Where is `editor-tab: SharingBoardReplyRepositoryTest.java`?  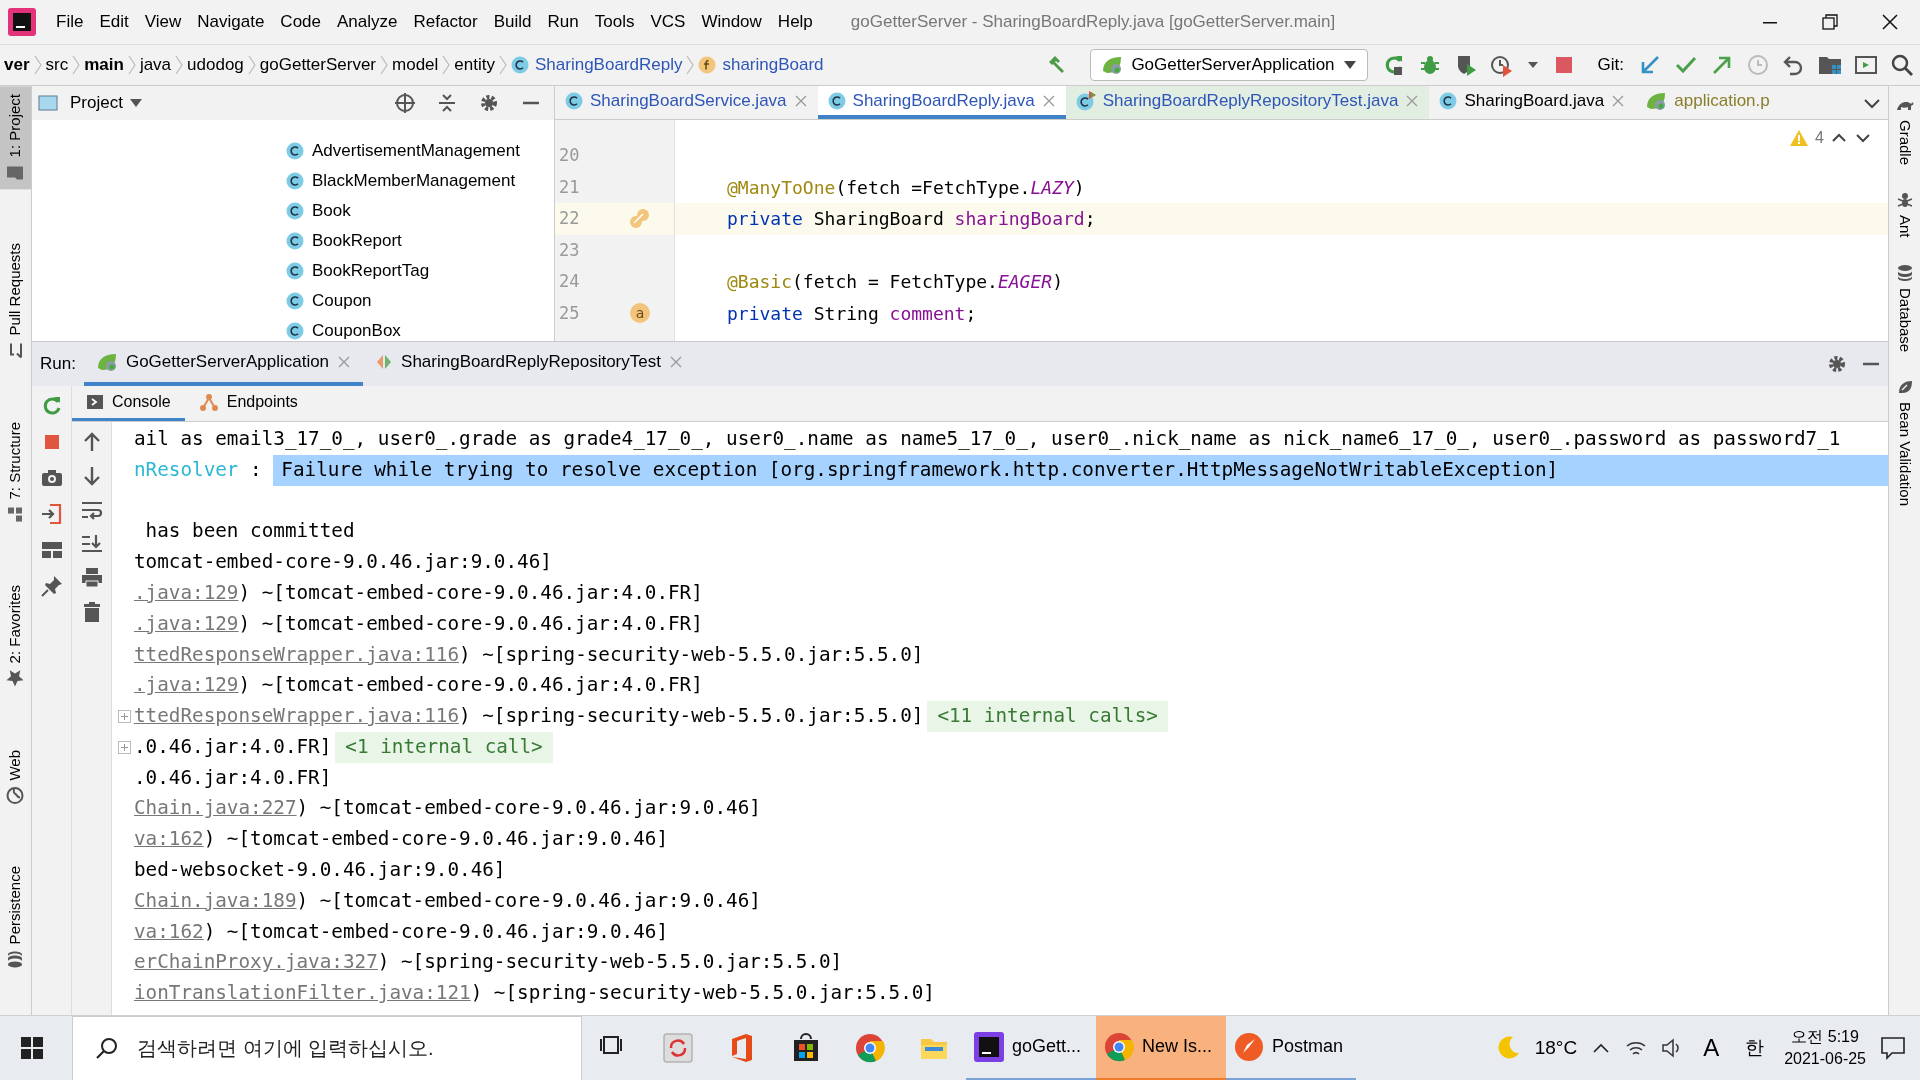
editor-tab: SharingBoardReplyRepositoryTest.java is located at coordinates (1247, 102).